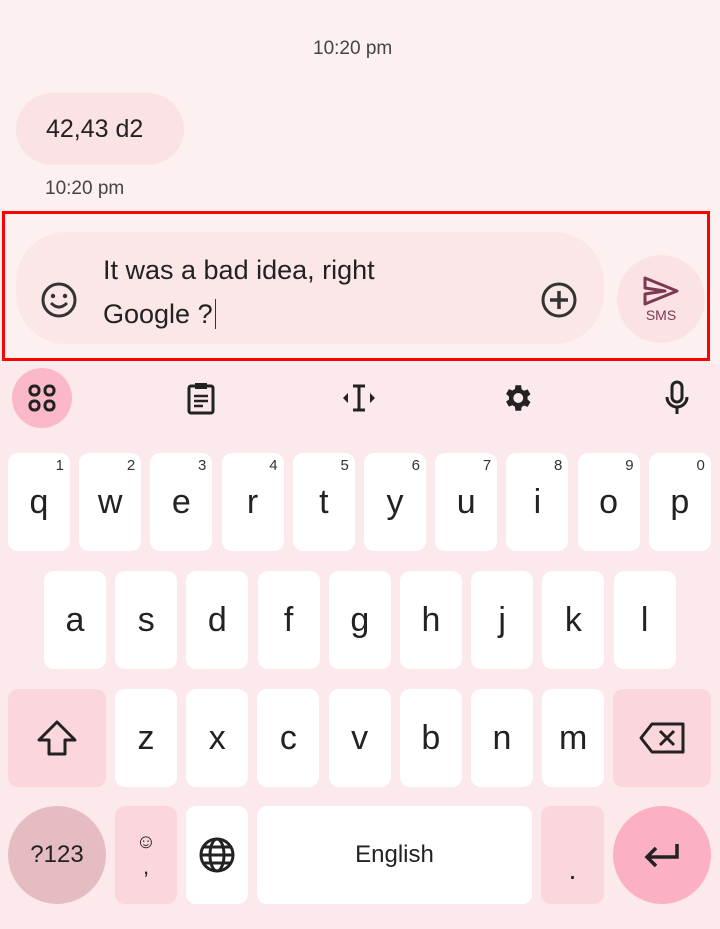  I want to click on message-time: 10:20 pm, so click(85, 188).